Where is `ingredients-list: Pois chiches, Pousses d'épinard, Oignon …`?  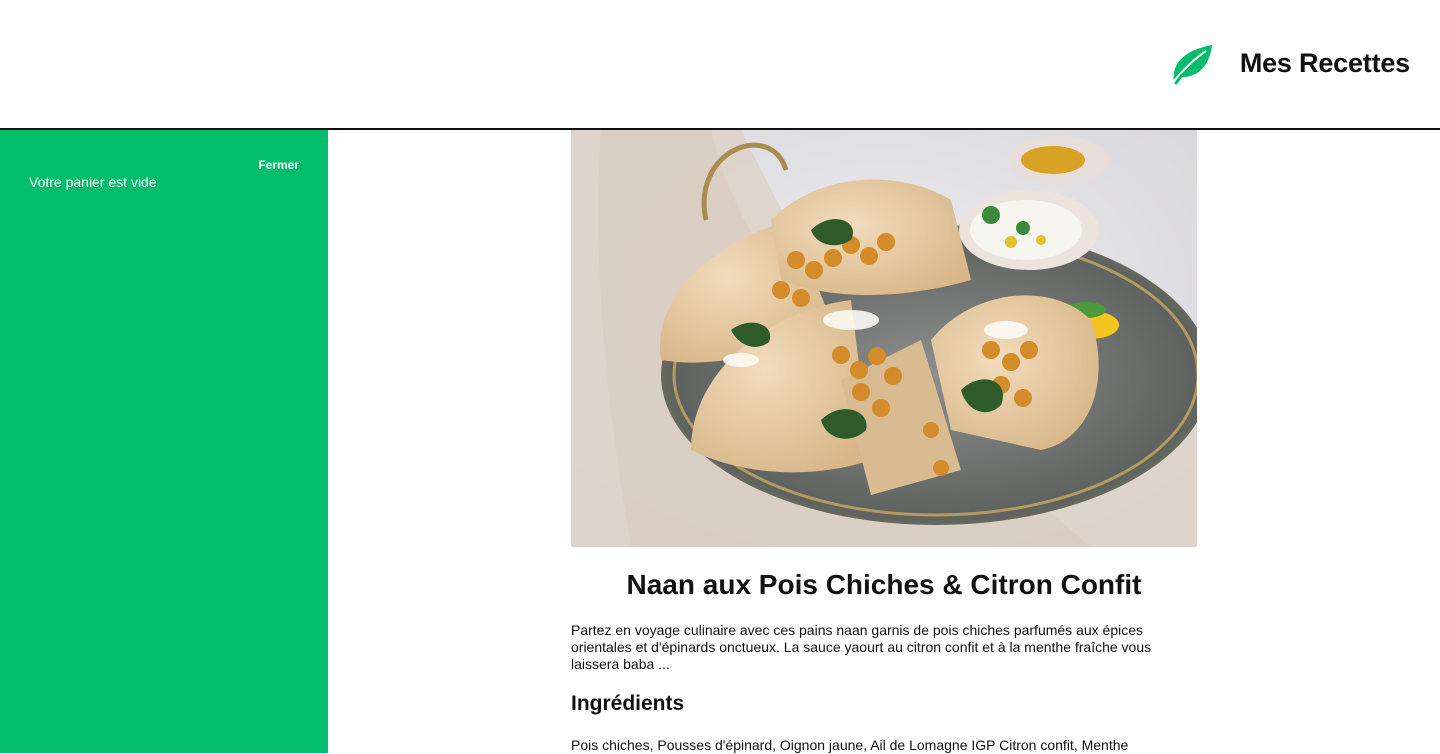
ingredients-list: Pois chiches, Pousses d'épinard, Oignon … is located at coordinates (850, 745).